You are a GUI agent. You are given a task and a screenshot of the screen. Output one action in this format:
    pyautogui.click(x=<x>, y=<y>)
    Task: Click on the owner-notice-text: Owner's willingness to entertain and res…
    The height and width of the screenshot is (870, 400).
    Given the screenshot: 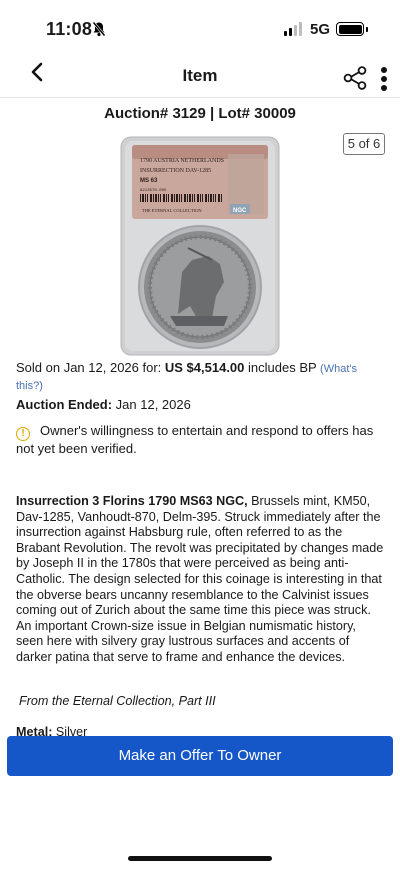 What is the action you would take?
    pyautogui.click(x=195, y=439)
    